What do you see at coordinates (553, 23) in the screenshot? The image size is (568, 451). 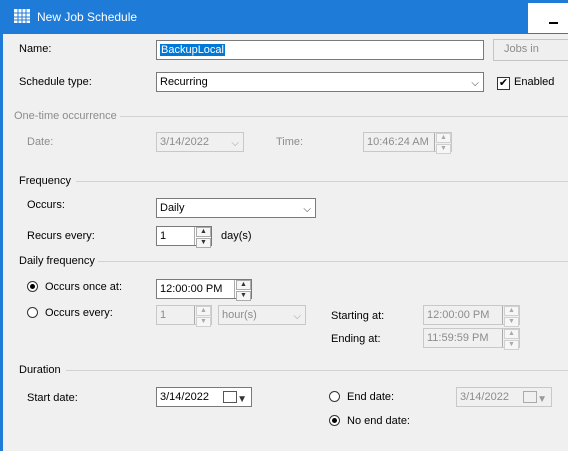 I see `minimize-icon` at bounding box center [553, 23].